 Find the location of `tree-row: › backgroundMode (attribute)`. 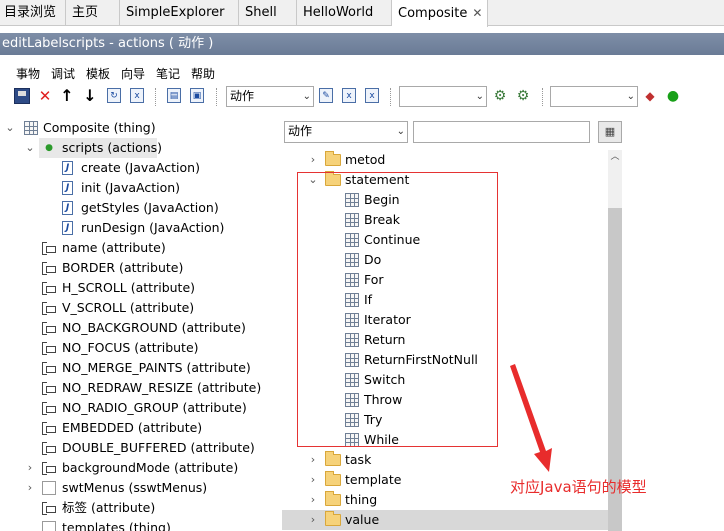

tree-row: › backgroundMode (attribute) is located at coordinates (137, 468).